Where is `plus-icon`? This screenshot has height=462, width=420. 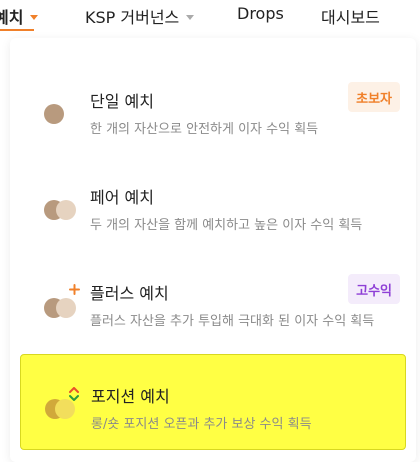 plus-icon is located at coordinates (74, 289).